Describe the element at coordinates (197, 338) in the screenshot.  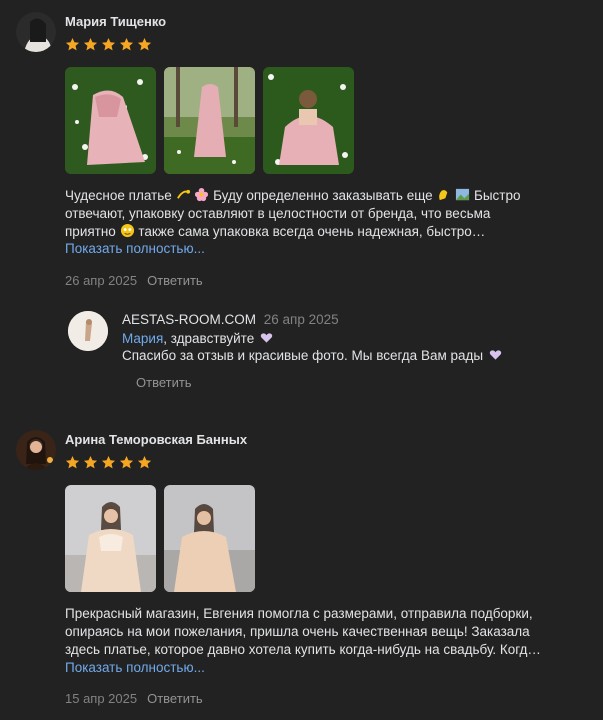
I see `reply-greeting: Мария, здравствуйте` at that location.